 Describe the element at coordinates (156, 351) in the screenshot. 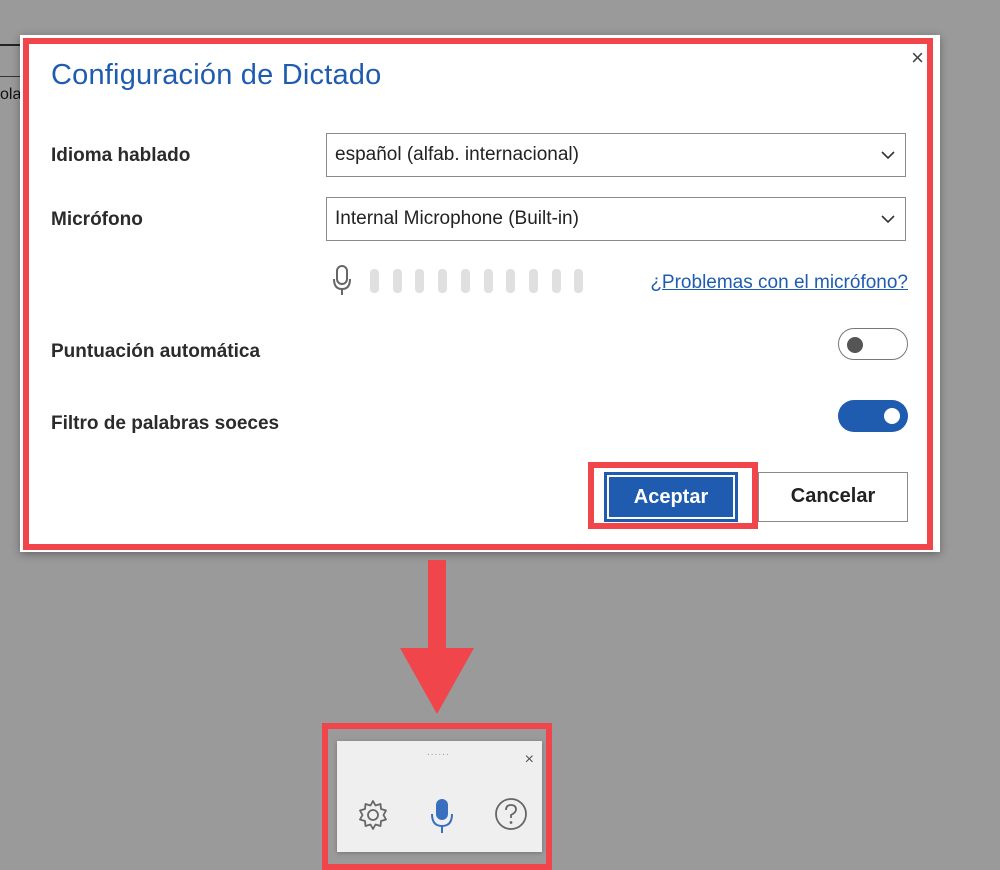

I see `auto-punctuation-label: Puntuación automática` at that location.